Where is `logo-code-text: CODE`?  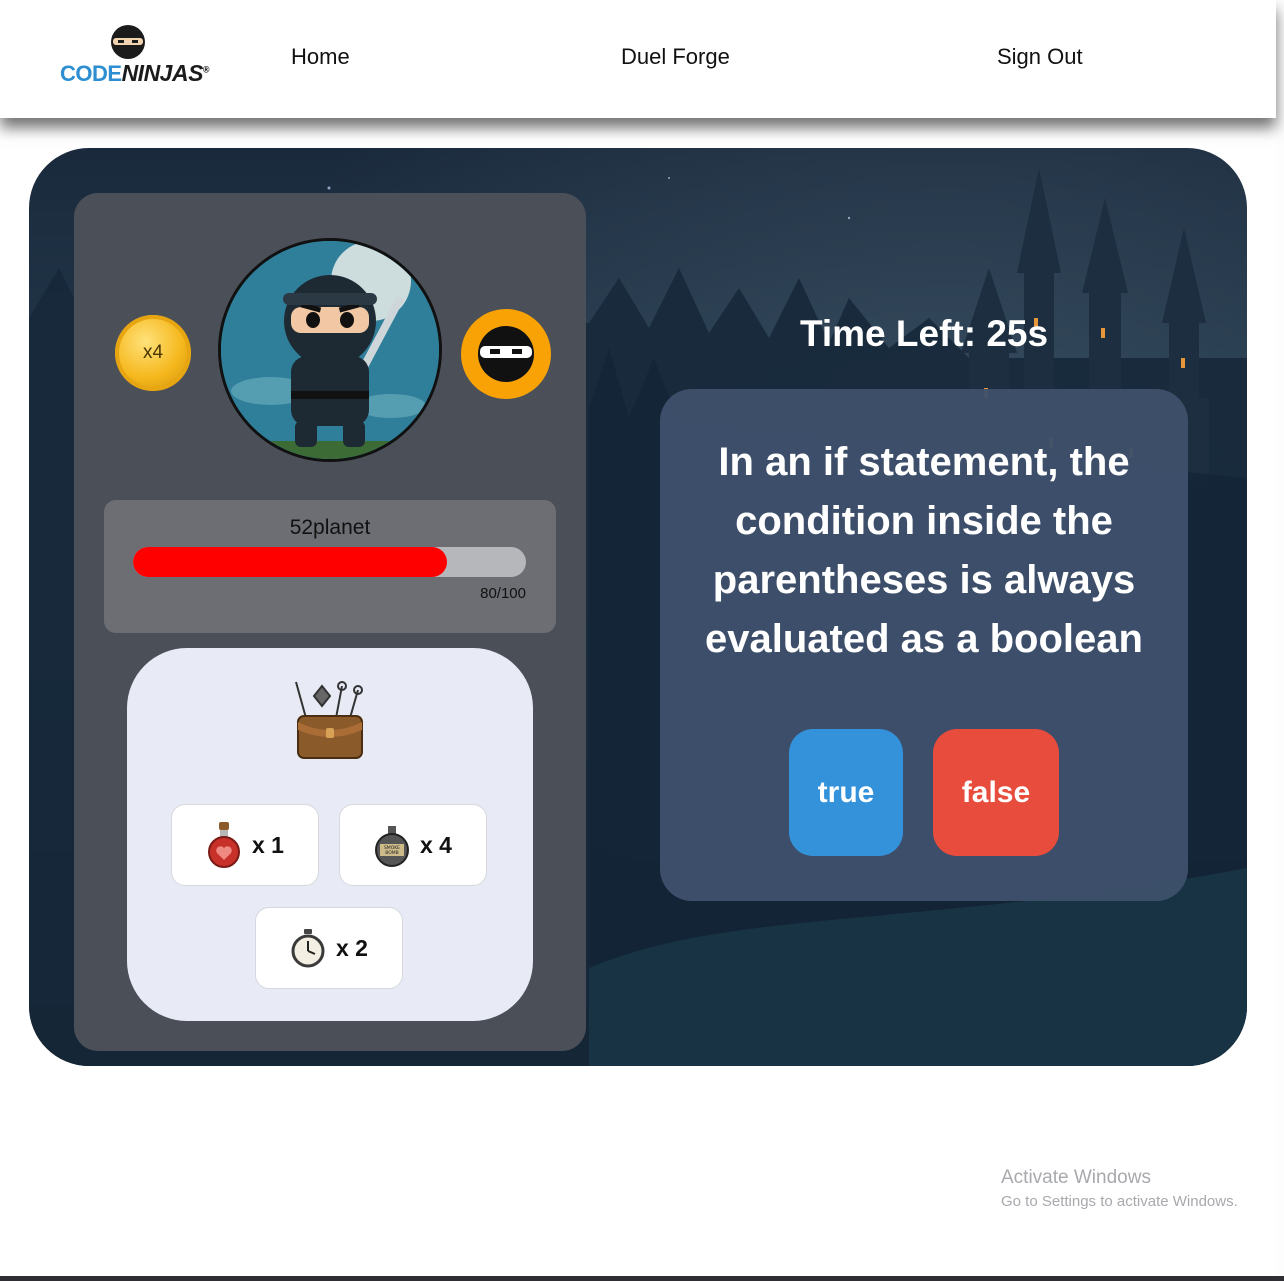 logo-code-text: CODE is located at coordinates (91, 73).